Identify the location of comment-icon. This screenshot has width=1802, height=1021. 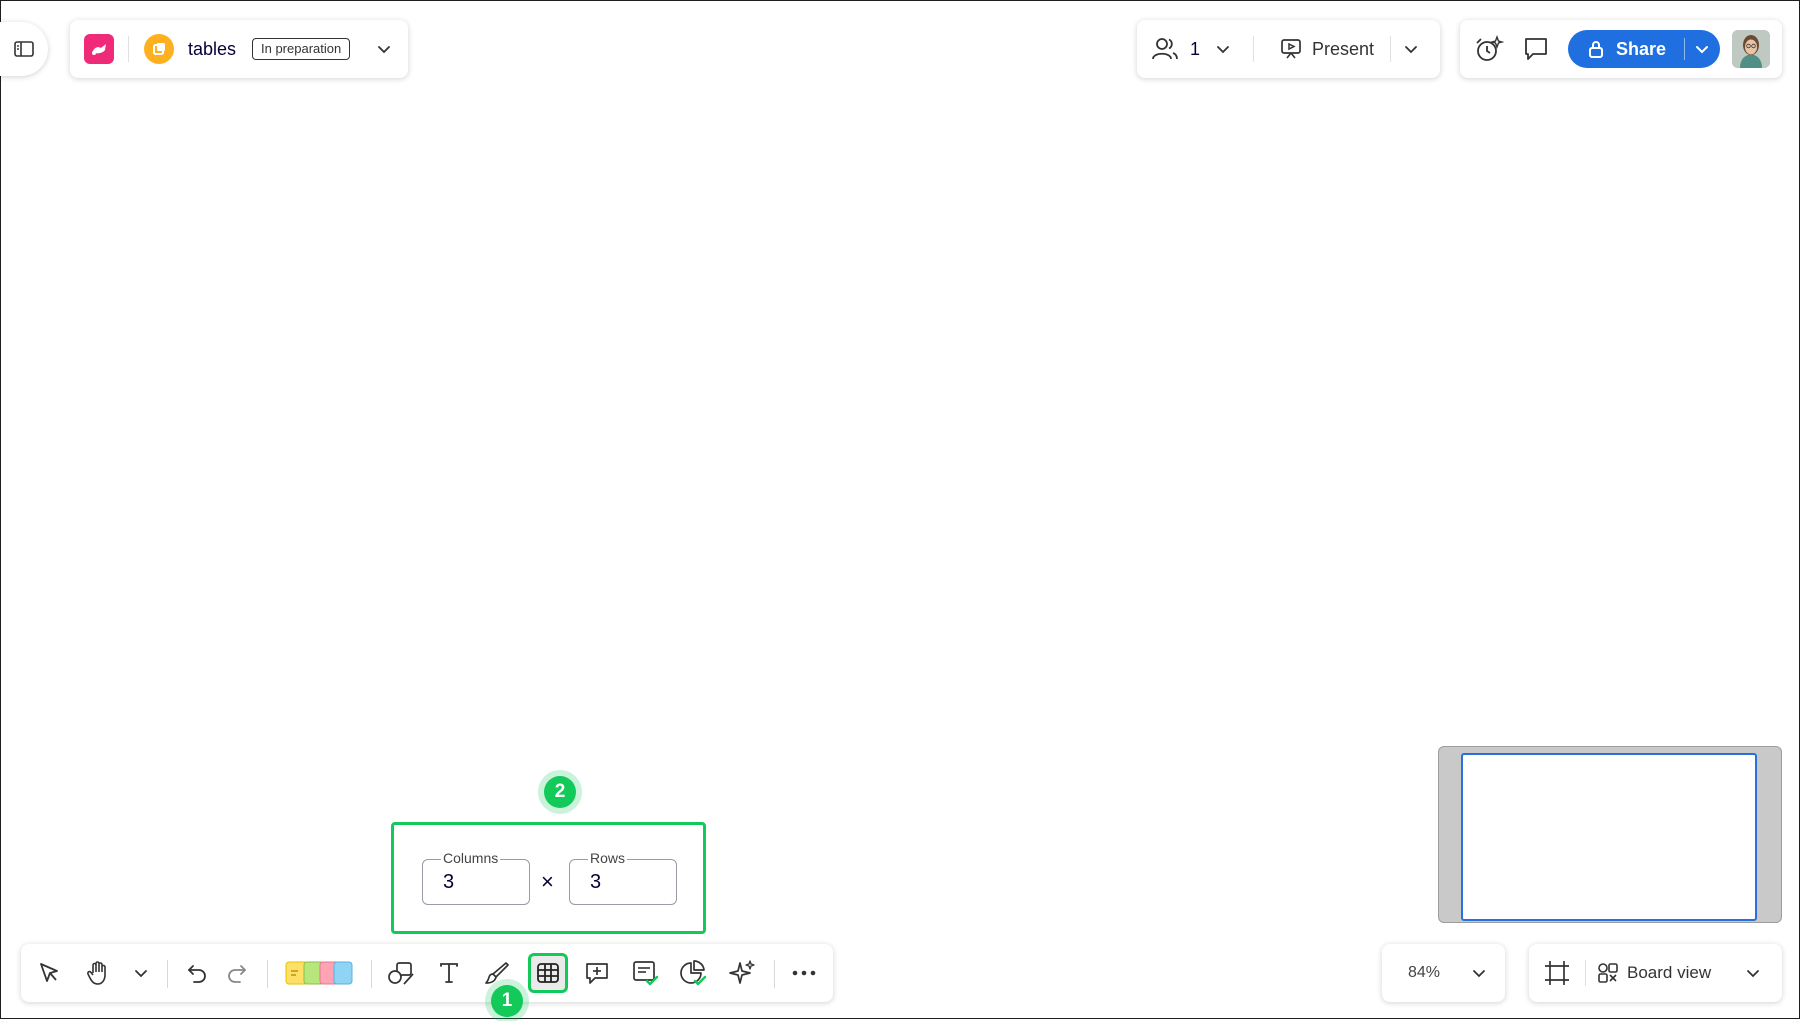
(597, 973).